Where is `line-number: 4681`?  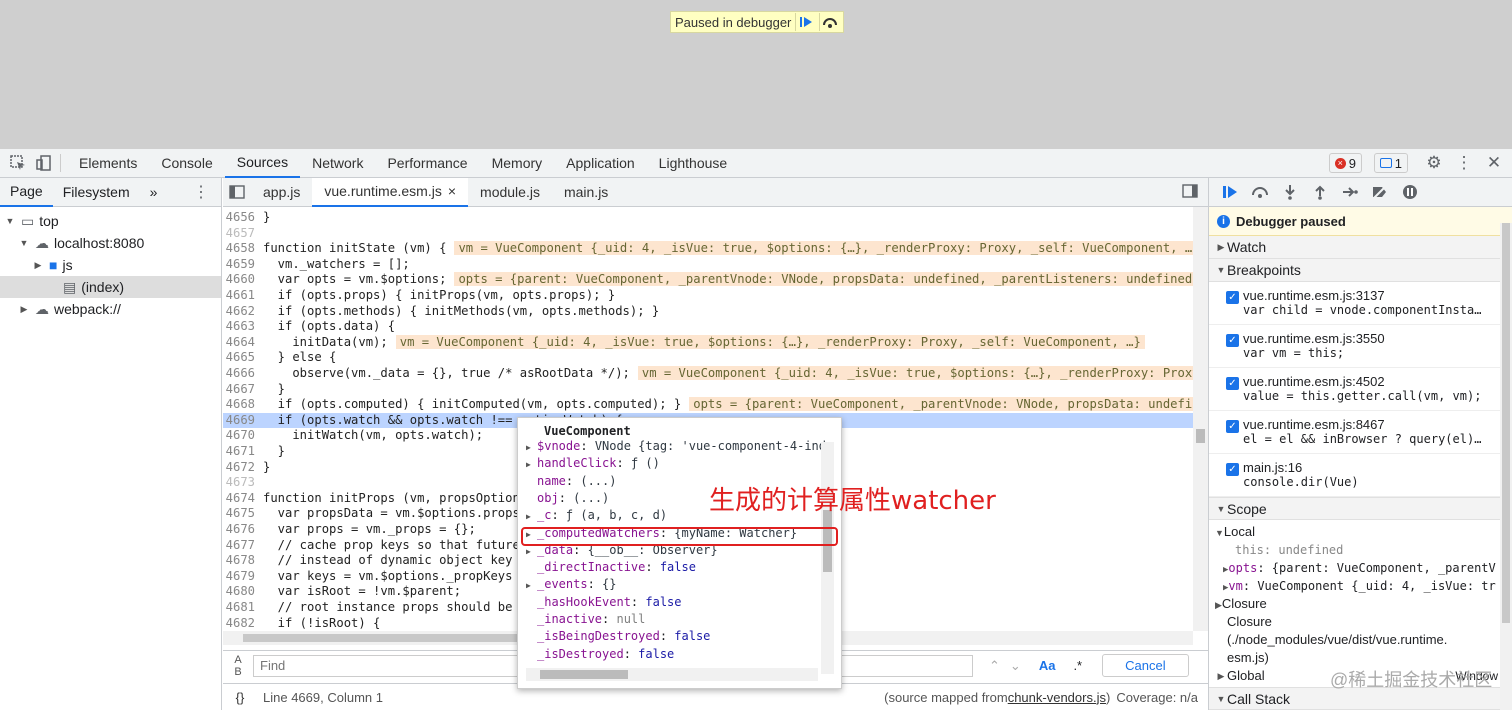 line-number: 4681 is located at coordinates (243, 608).